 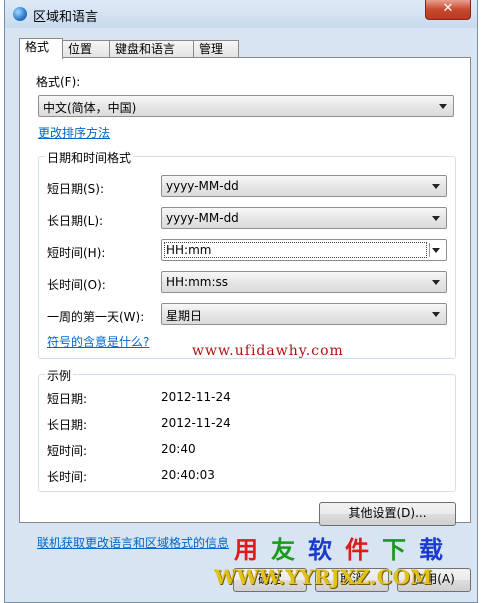 What do you see at coordinates (98, 341) in the screenshot?
I see `symbols-meaning-link: 符号的含意是什么?` at bounding box center [98, 341].